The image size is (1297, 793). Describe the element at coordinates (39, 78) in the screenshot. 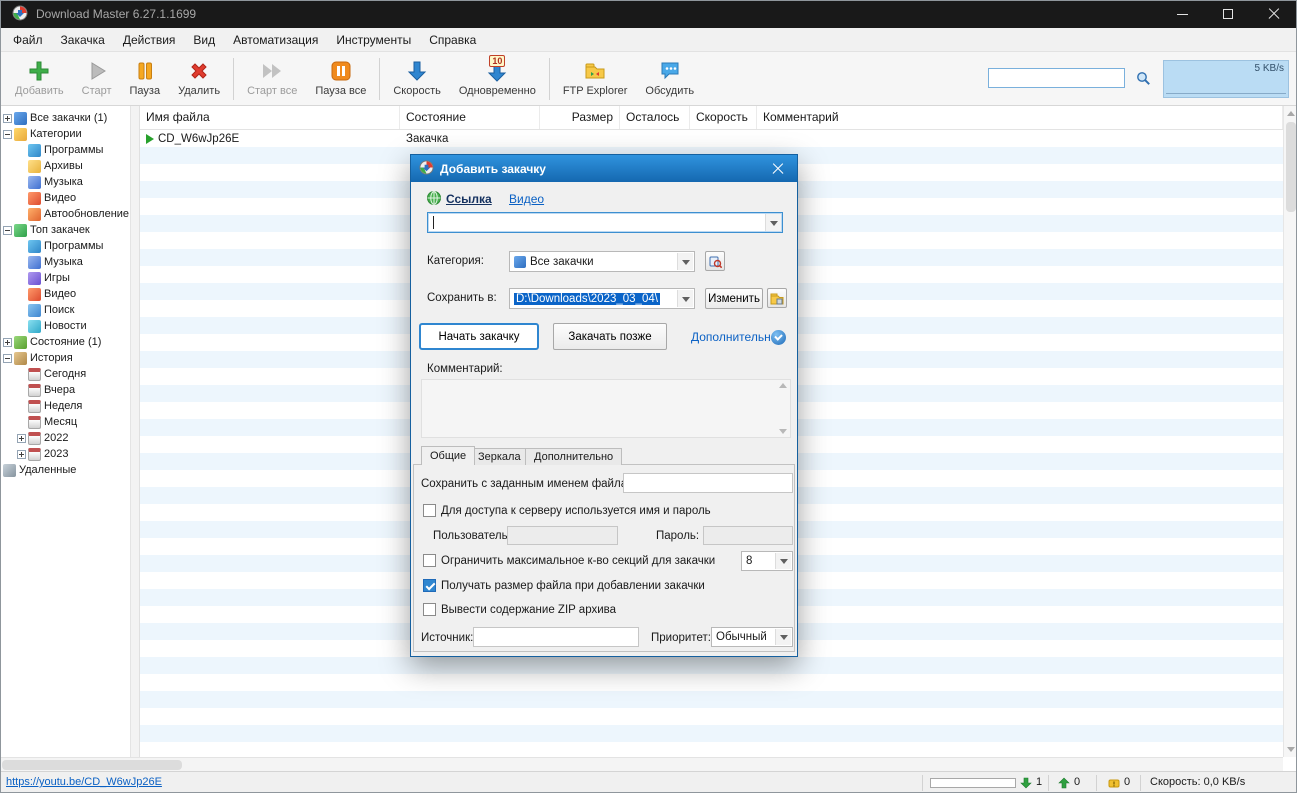

I see `add-download-button: Добавить` at that location.